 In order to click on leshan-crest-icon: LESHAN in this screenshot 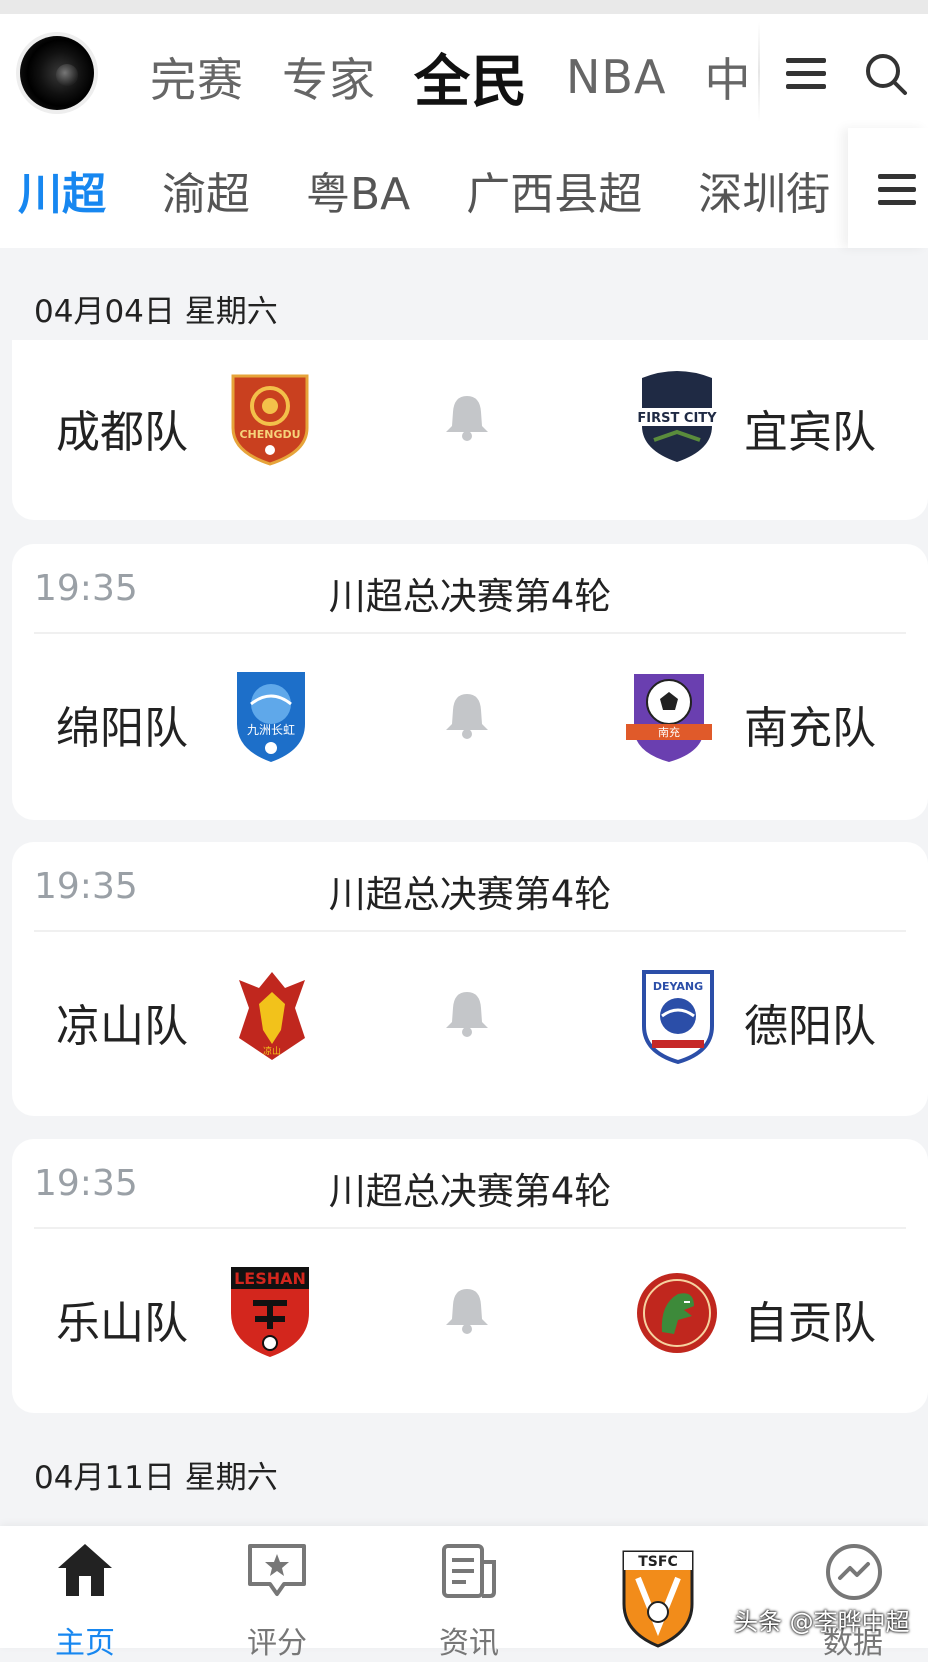, I will do `click(270, 1312)`.